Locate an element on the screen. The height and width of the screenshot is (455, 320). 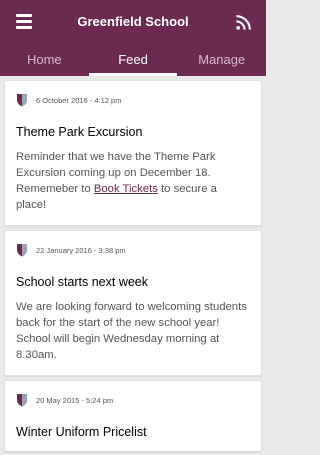
page-title: Greenfield School is located at coordinates (133, 21).